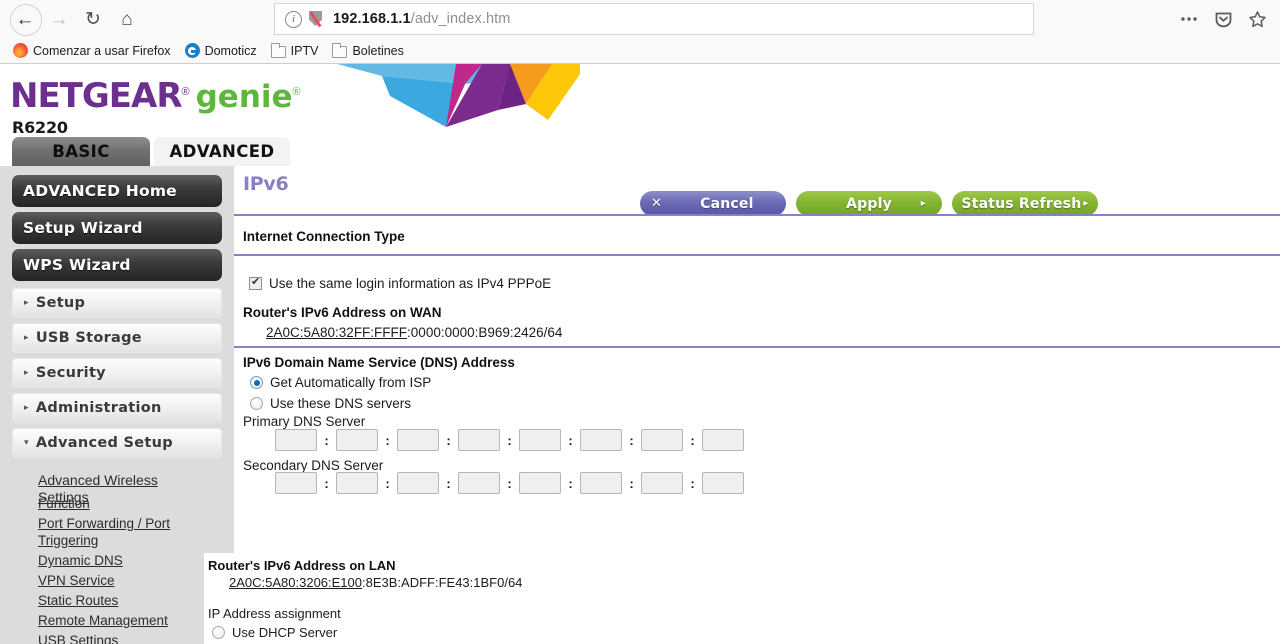  What do you see at coordinates (315, 19) in the screenshot?
I see `tracking-protection-shield-icon` at bounding box center [315, 19].